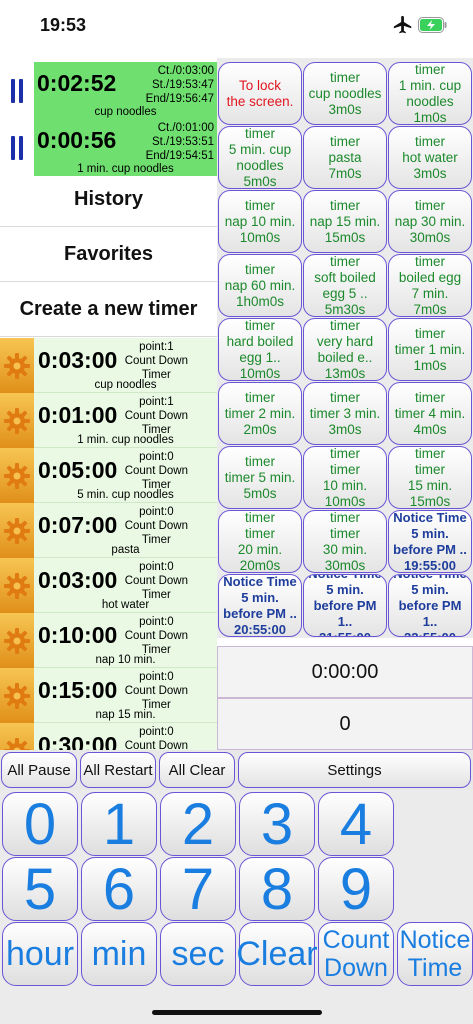 The width and height of the screenshot is (473, 1024). I want to click on notice-preset-button: Notice Time5 min.before PM1..22:55:00, so click(430, 605).